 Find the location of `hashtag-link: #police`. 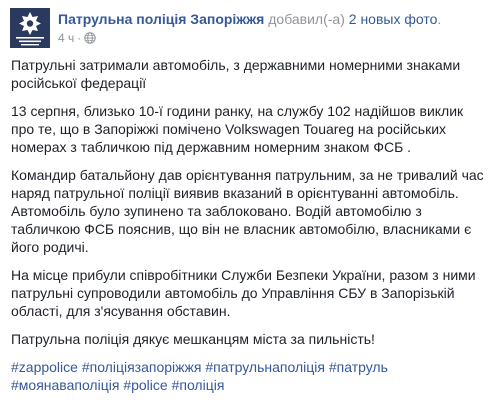

hashtag-link: #police is located at coordinates (145, 385).